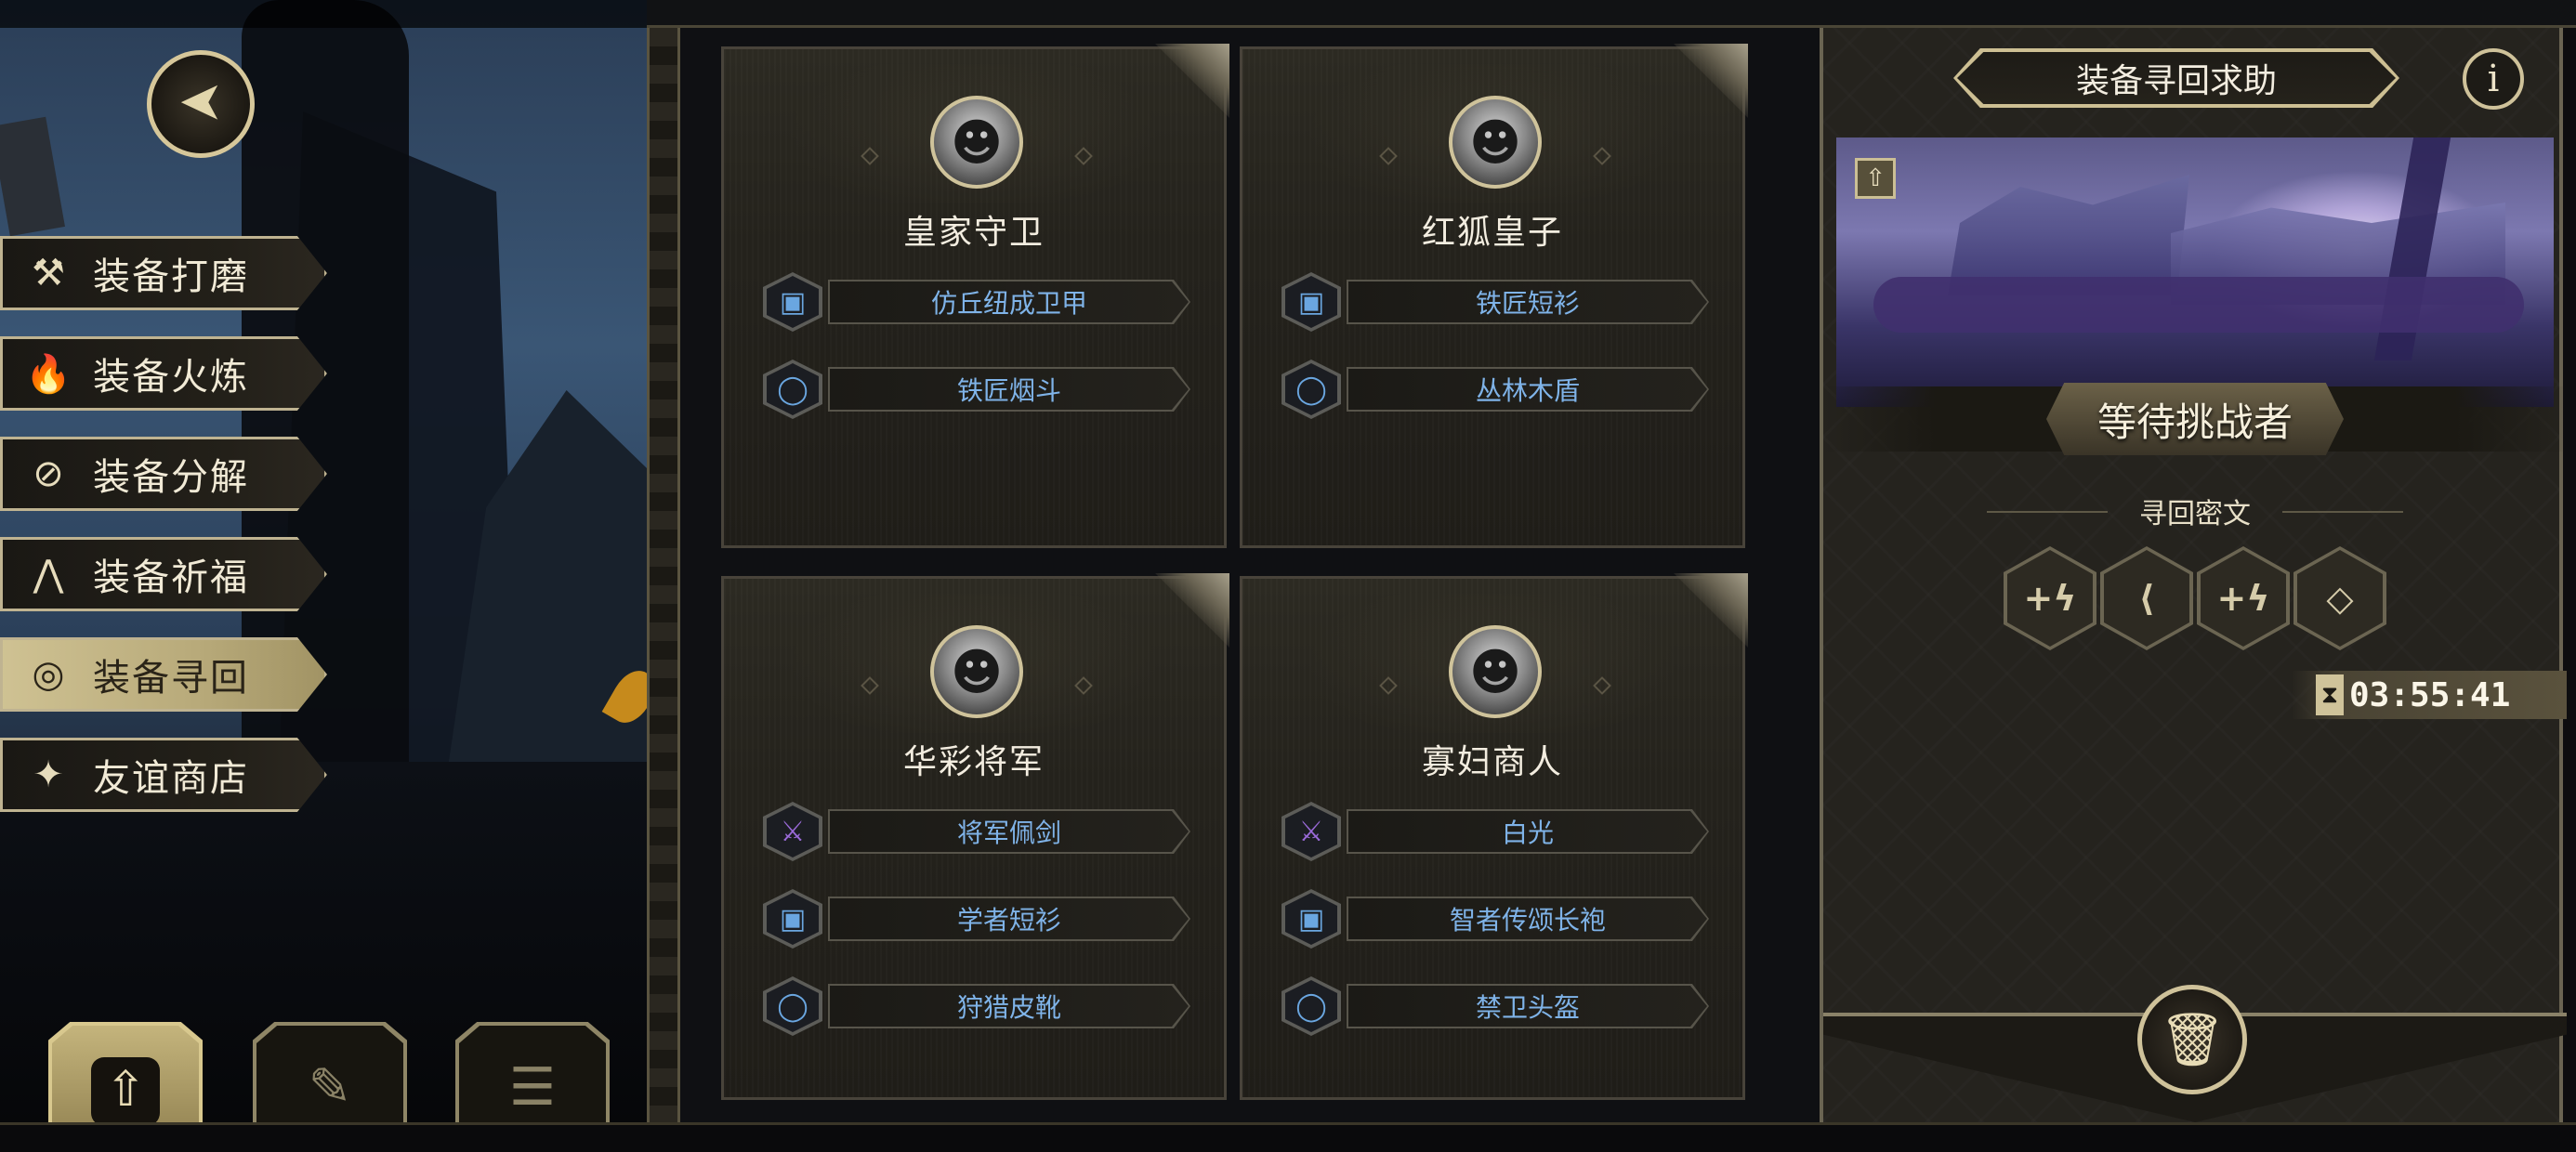  I want to click on challenger-card: ☻ 寡妇商人 ⚔ 白光 ▣ 智者传颂长袍 ◯ 禁卫头盔, so click(1494, 836).